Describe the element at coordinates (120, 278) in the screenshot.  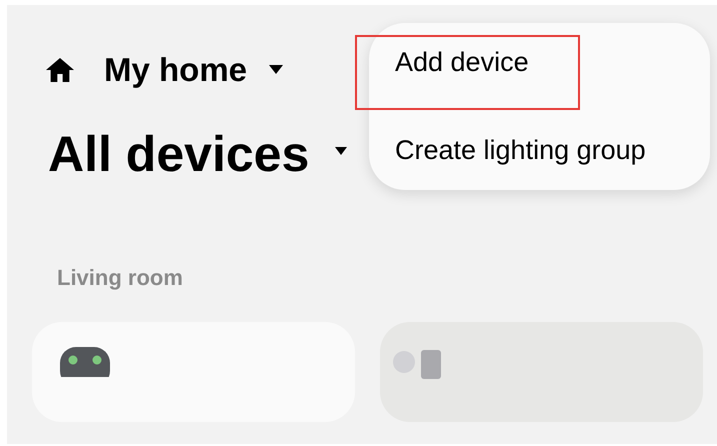
I see `section-label: Living room` at that location.